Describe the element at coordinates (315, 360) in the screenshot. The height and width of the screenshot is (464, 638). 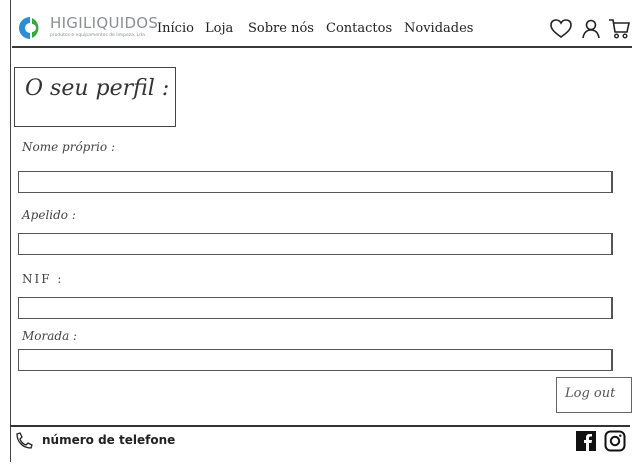
I see `address-field` at that location.